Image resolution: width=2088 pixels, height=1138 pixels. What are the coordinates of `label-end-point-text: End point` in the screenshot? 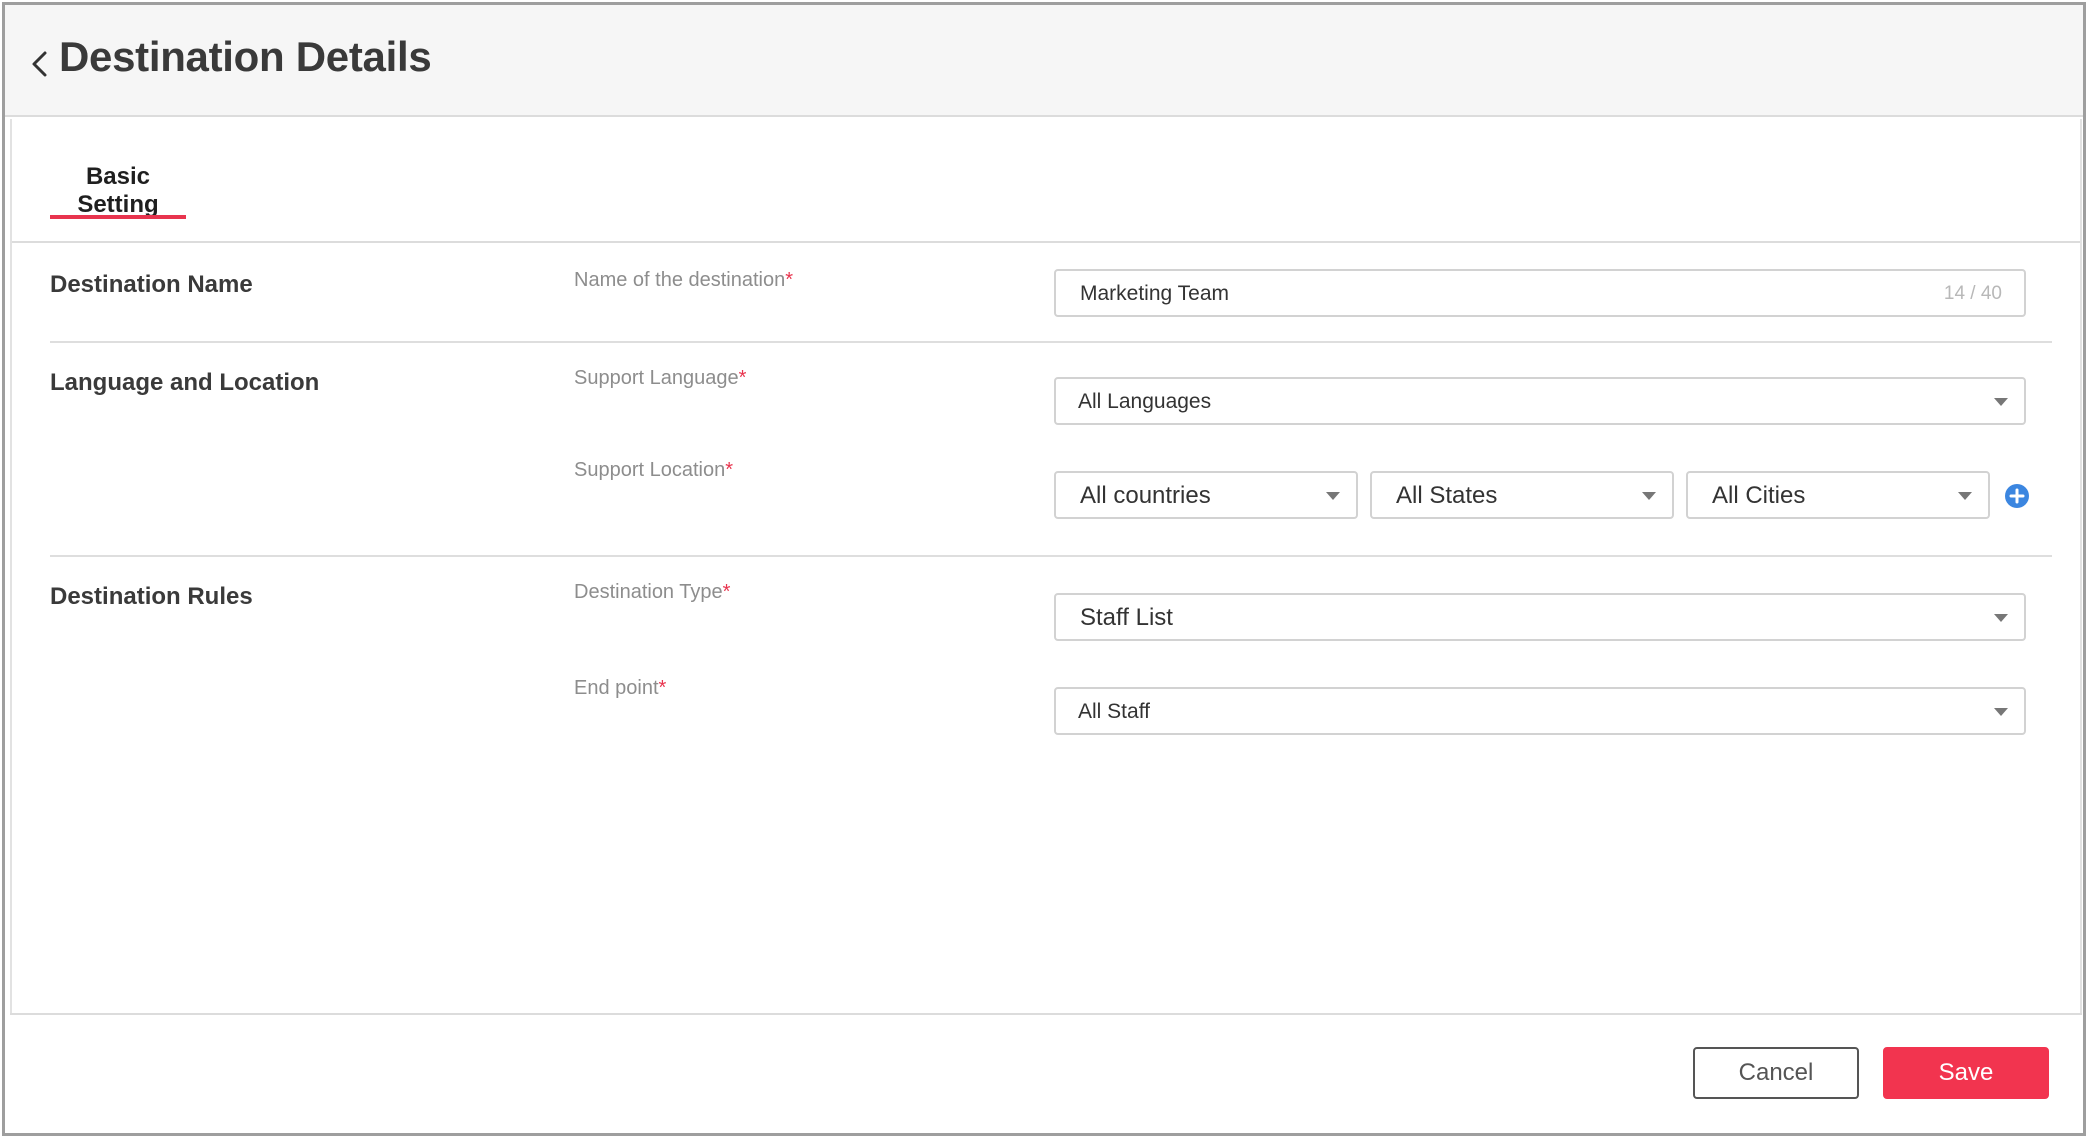 It's located at (616, 688).